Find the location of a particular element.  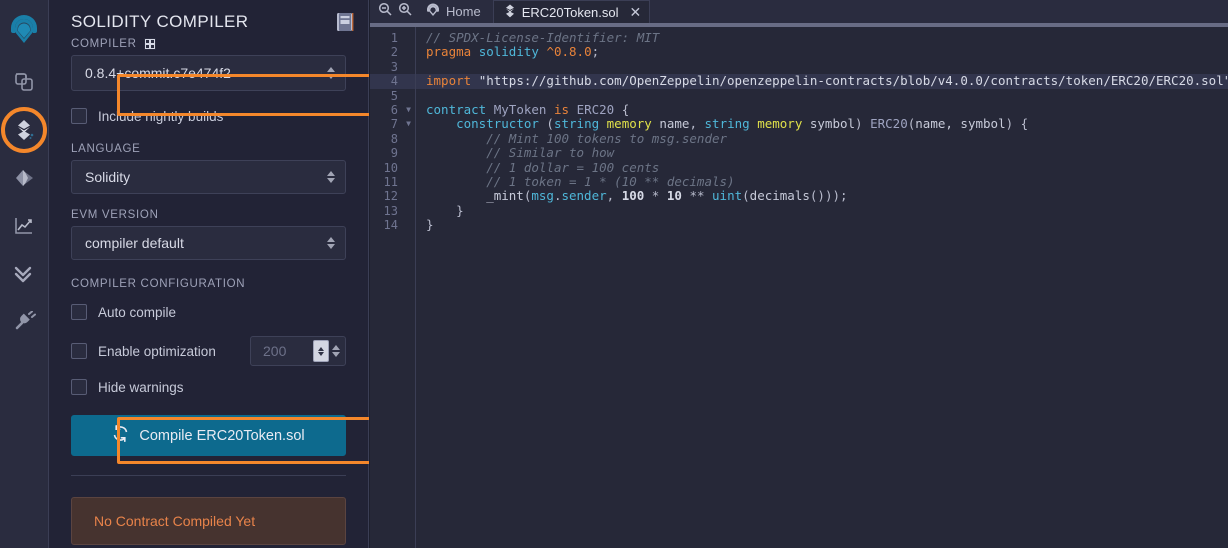

enable-optimization-checkbox is located at coordinates (79, 351).